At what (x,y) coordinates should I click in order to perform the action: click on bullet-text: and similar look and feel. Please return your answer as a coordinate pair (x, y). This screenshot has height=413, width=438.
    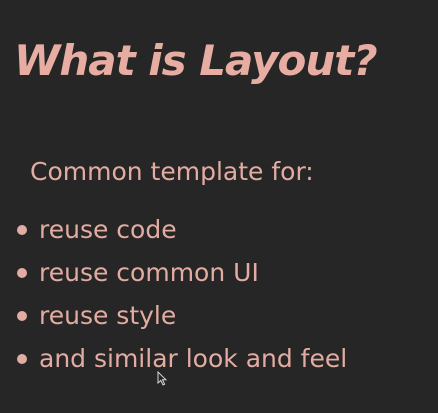
    Looking at the image, I should click on (193, 358).